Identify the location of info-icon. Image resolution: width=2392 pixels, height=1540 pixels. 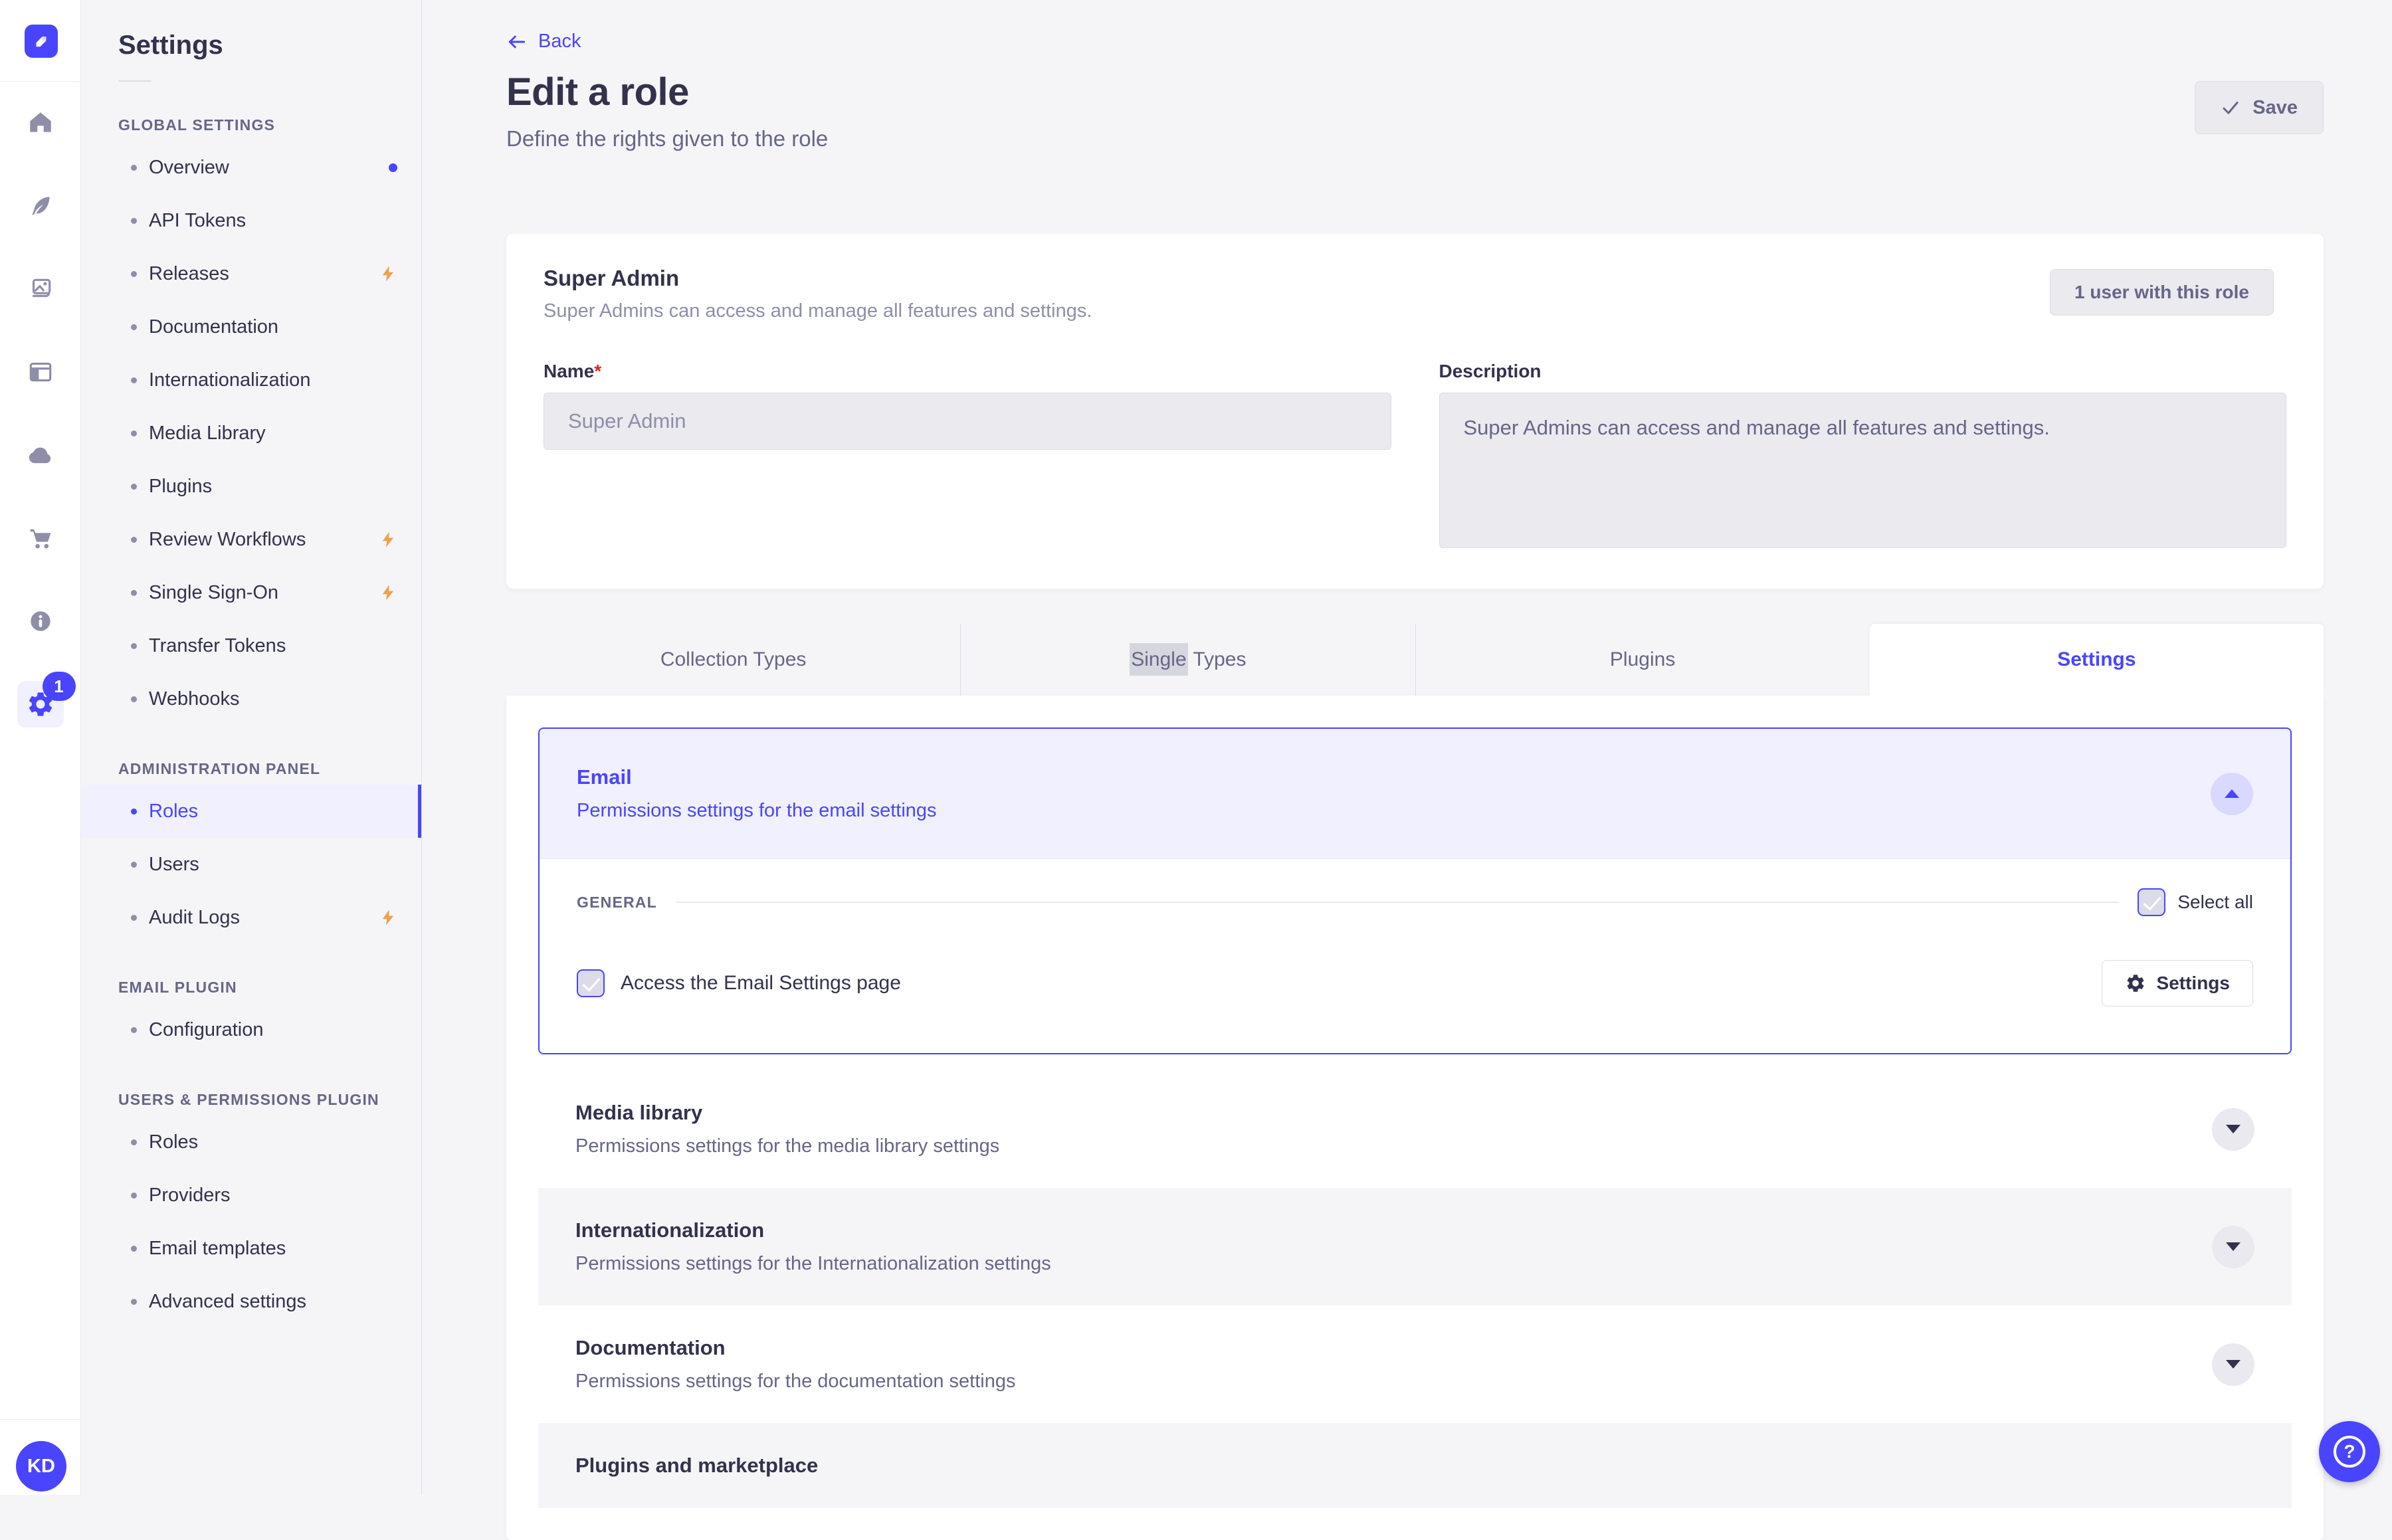
(40, 621).